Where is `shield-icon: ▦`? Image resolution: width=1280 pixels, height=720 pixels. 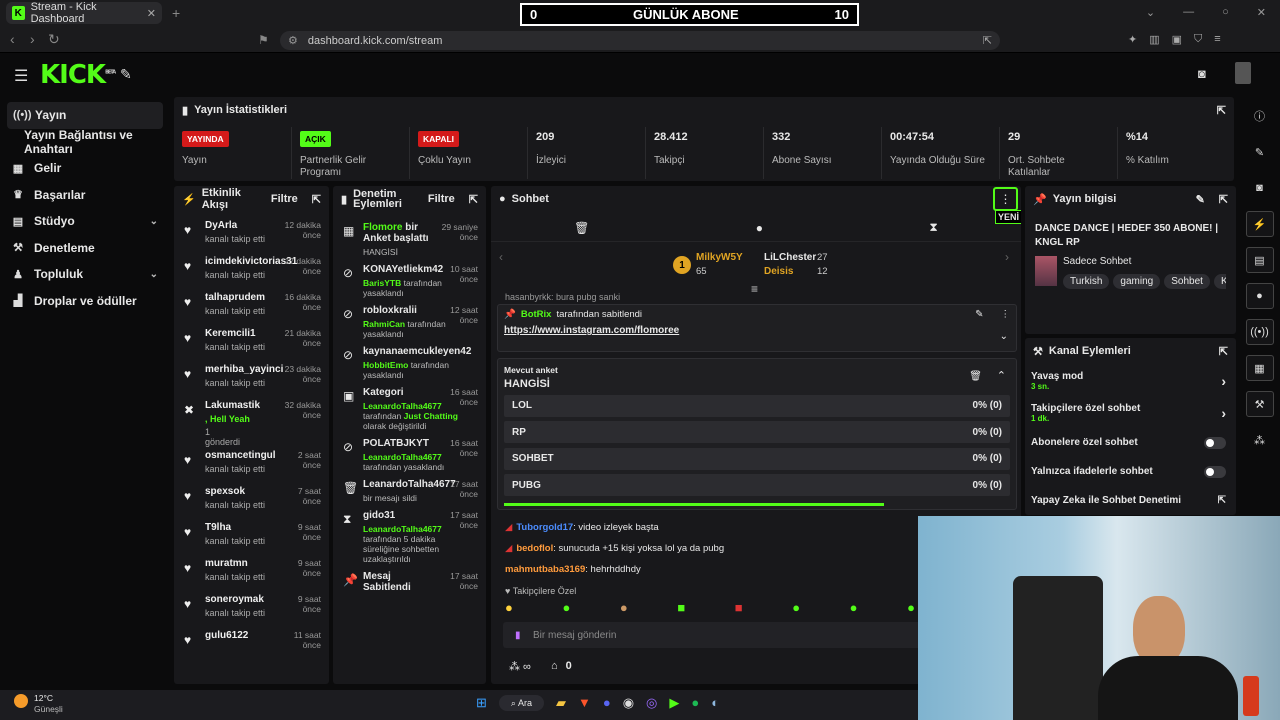 shield-icon: ▦ is located at coordinates (1259, 368).